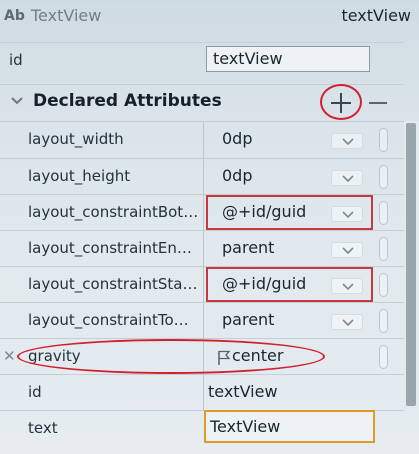 Image resolution: width=419 pixels, height=454 pixels. Describe the element at coordinates (127, 101) in the screenshot. I see `section-title: Declared Attributes` at that location.